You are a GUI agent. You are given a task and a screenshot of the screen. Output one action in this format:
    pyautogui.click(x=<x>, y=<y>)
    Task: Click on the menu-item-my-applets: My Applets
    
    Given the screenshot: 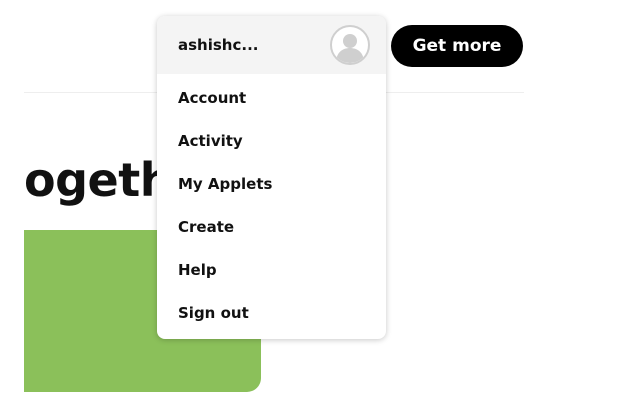 What is the action you would take?
    pyautogui.click(x=271, y=183)
    